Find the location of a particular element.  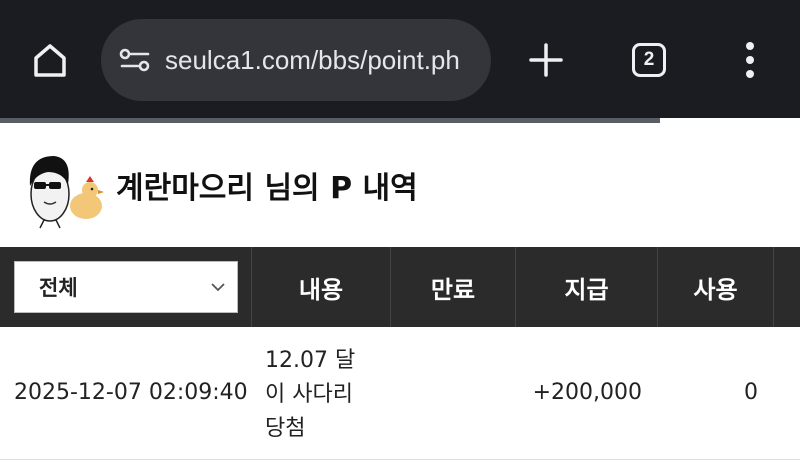

url-text: seulca1.com/bbs/point.ph is located at coordinates (325, 60).